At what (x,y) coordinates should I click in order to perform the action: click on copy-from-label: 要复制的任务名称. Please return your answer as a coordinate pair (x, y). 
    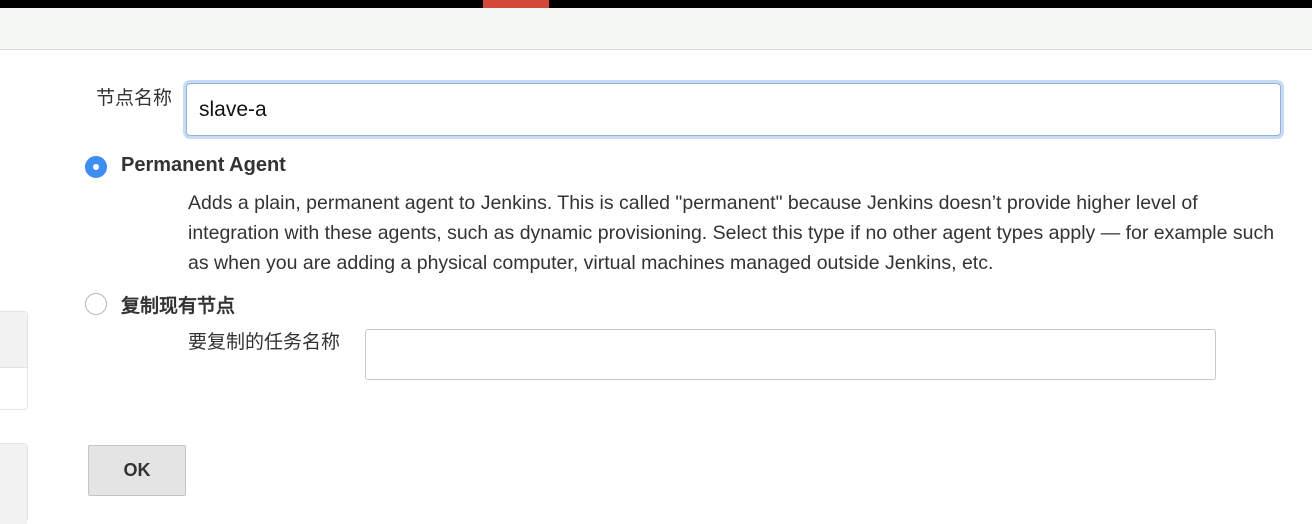
    Looking at the image, I should click on (264, 342).